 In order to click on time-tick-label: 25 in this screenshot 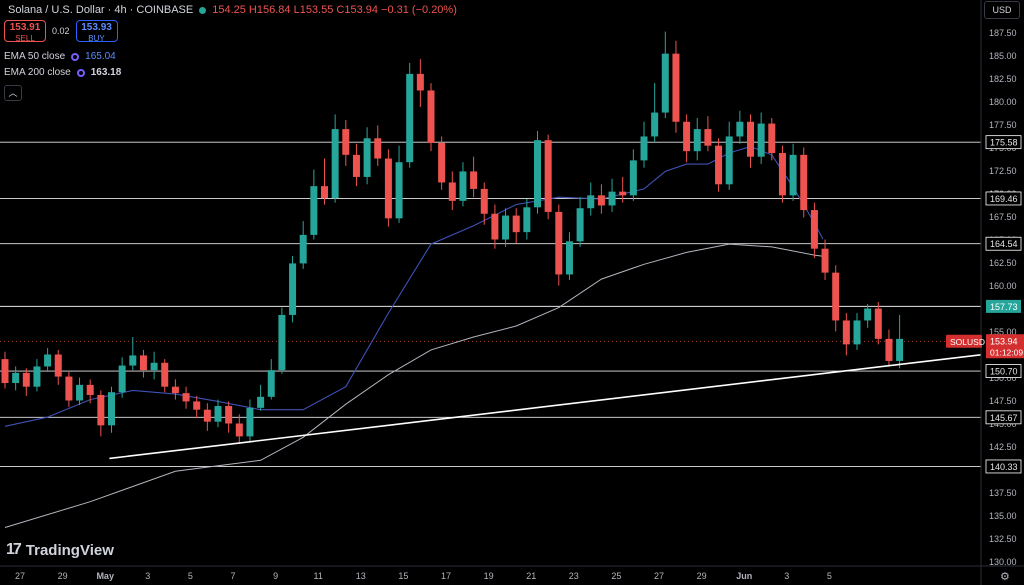, I will do `click(616, 576)`.